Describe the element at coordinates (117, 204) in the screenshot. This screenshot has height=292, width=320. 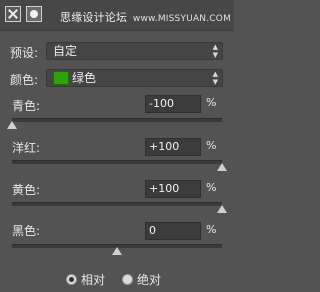
I see `yellow-slider-track` at that location.